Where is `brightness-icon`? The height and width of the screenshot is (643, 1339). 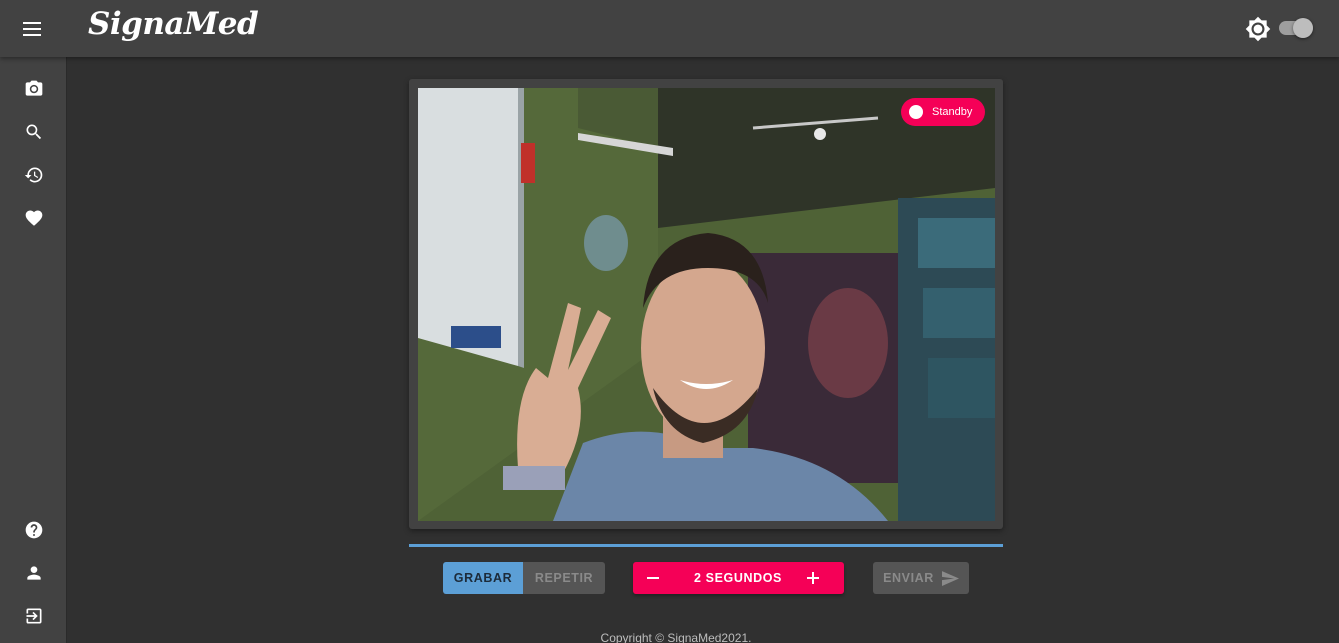 brightness-icon is located at coordinates (1258, 29).